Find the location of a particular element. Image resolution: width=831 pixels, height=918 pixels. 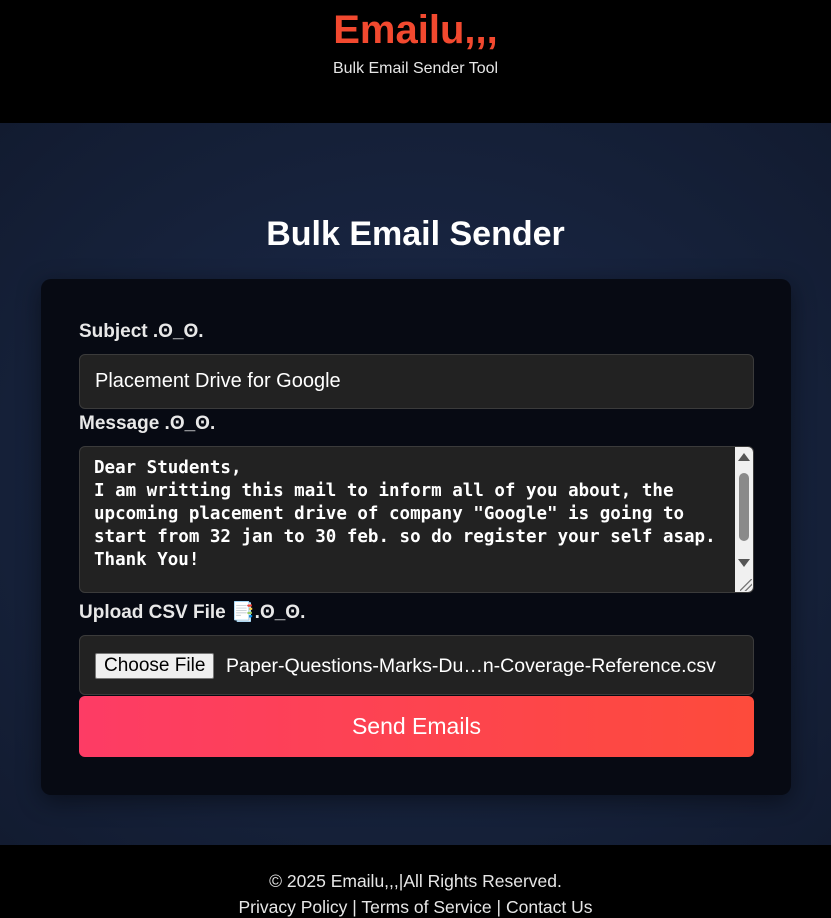

scroll-thumb is located at coordinates (744, 507).